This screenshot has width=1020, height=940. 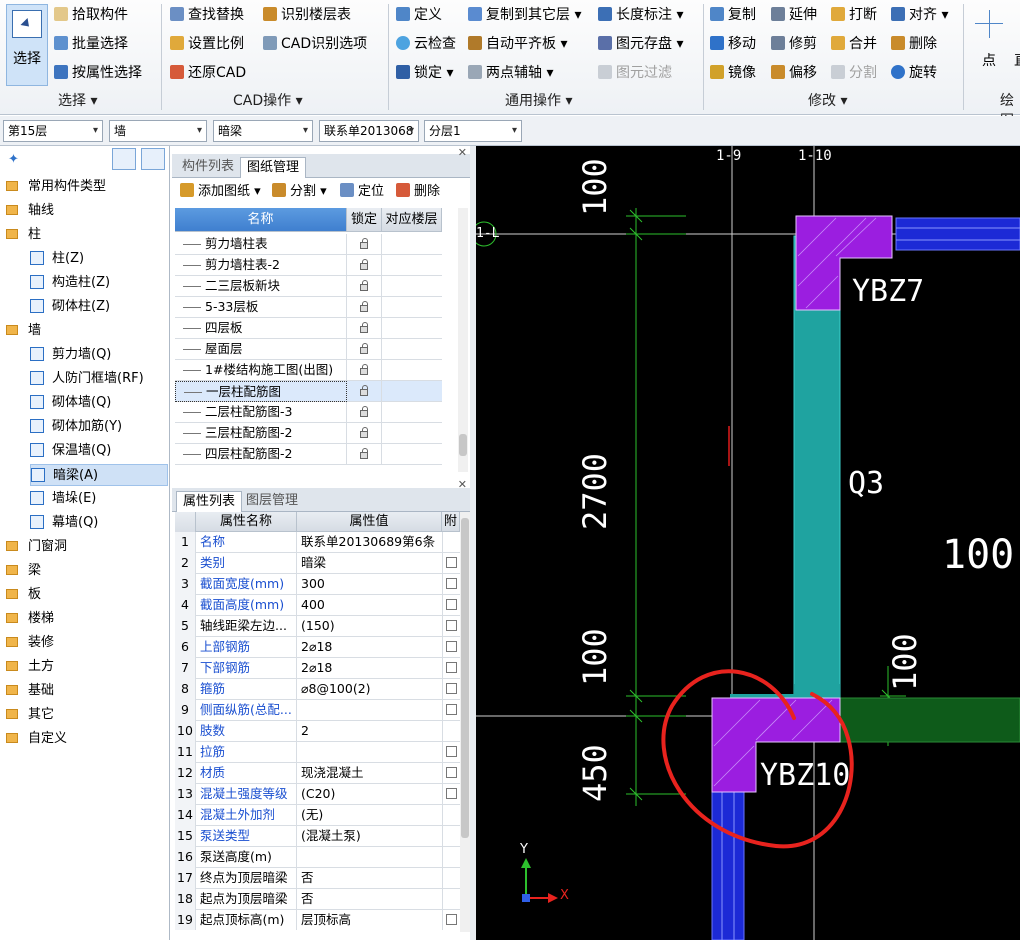 I want to click on property-row: 16 泵送高度(m), so click(x=317, y=857).